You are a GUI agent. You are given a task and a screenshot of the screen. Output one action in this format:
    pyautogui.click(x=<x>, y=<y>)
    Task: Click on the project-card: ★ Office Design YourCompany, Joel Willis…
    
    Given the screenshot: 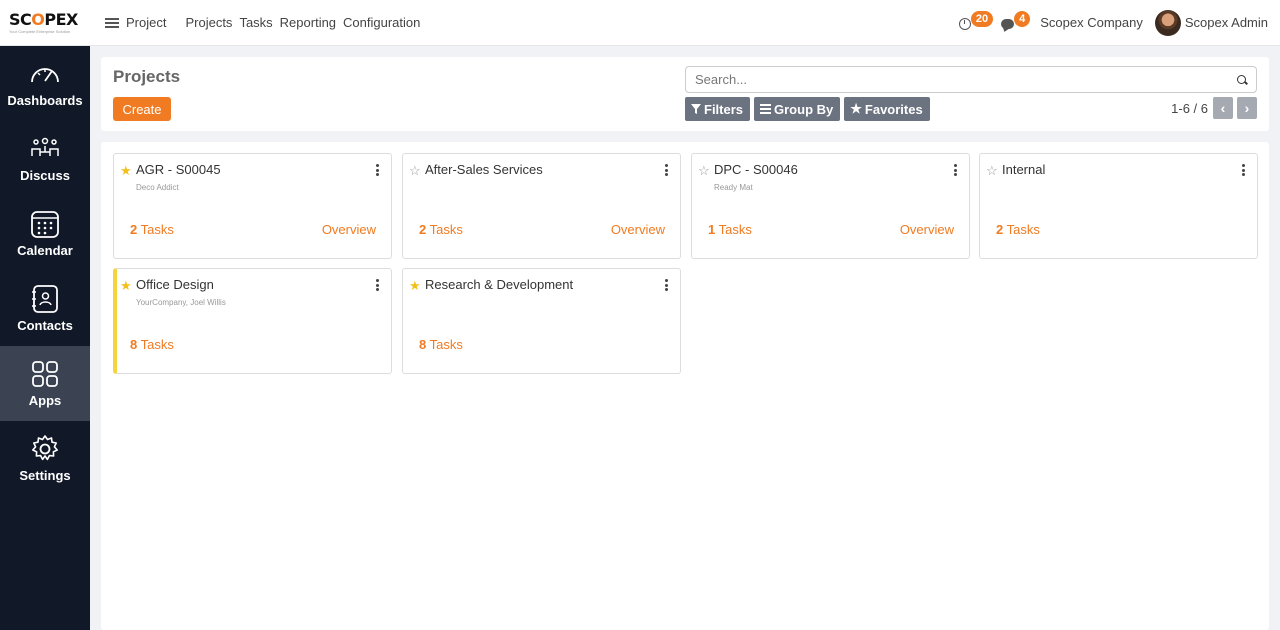 What is the action you would take?
    pyautogui.click(x=252, y=321)
    